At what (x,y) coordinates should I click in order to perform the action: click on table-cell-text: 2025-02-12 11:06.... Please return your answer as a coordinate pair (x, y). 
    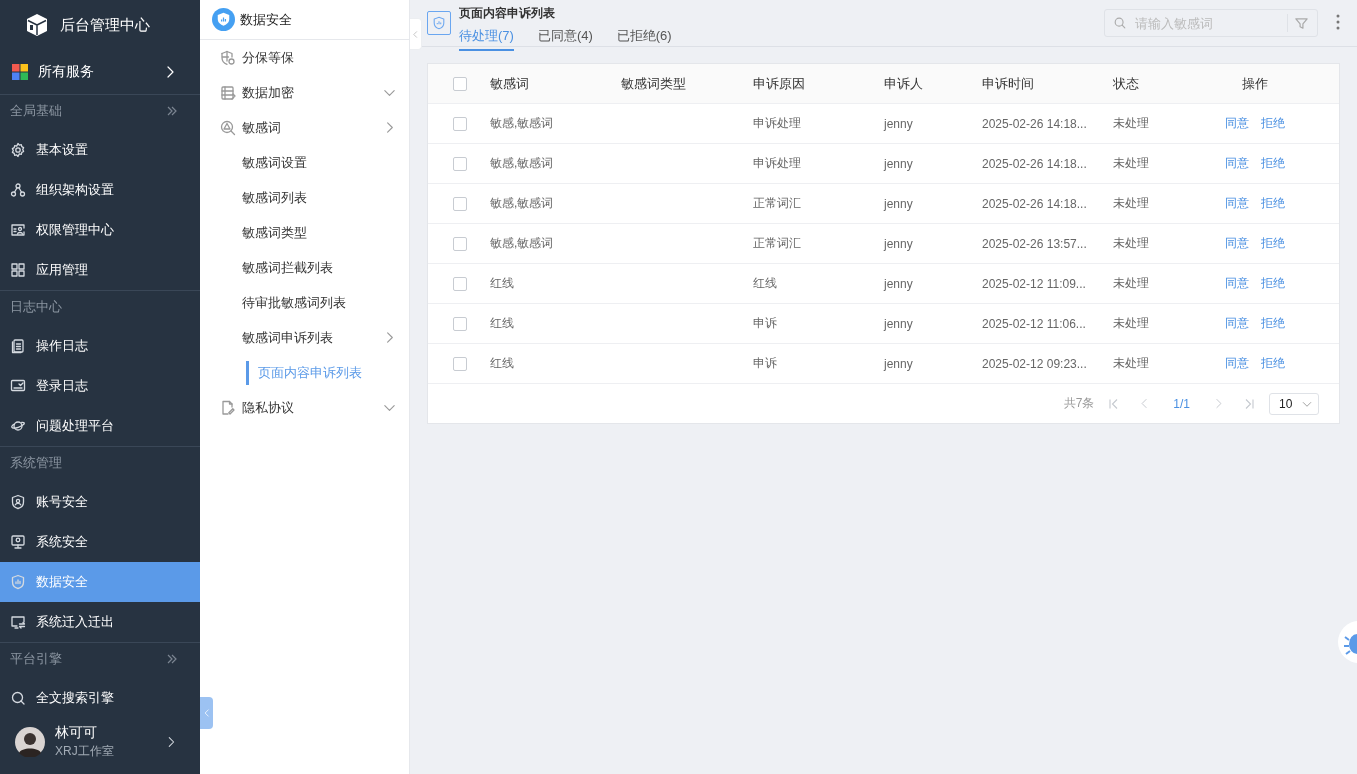
    Looking at the image, I should click on (1034, 323).